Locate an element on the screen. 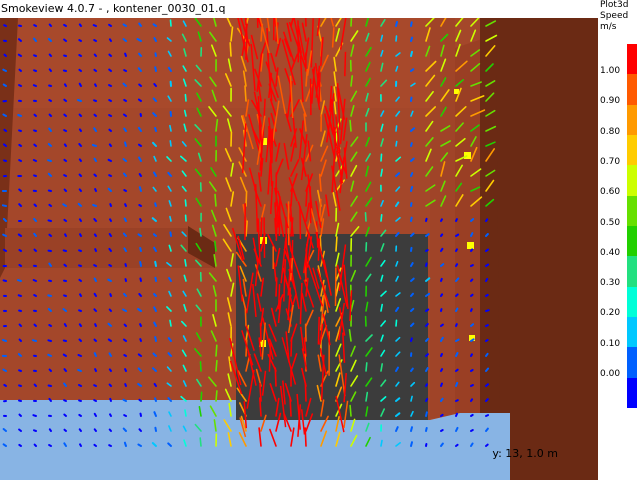  window-title: Smokeview 4.0.7 - , kontener_0030_01.q is located at coordinates (299, 9).